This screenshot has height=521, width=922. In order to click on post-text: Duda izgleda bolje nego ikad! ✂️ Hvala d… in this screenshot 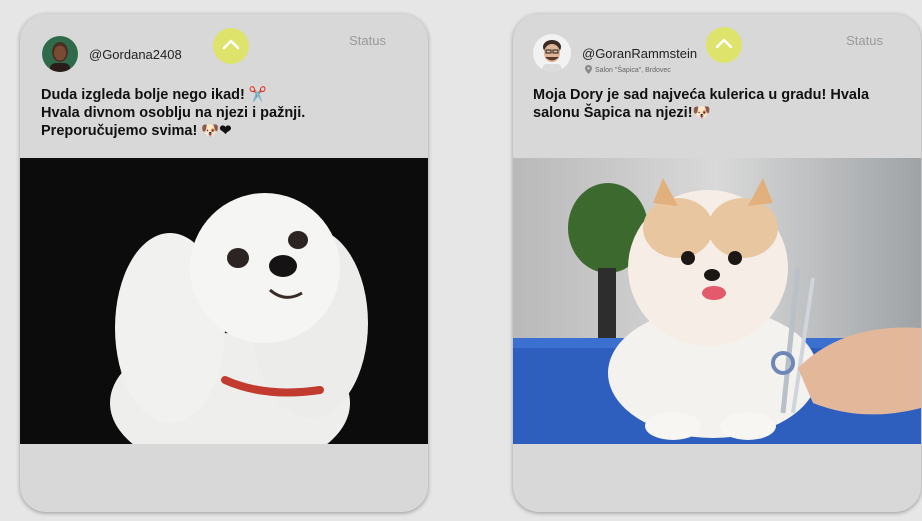, I will do `click(228, 113)`.